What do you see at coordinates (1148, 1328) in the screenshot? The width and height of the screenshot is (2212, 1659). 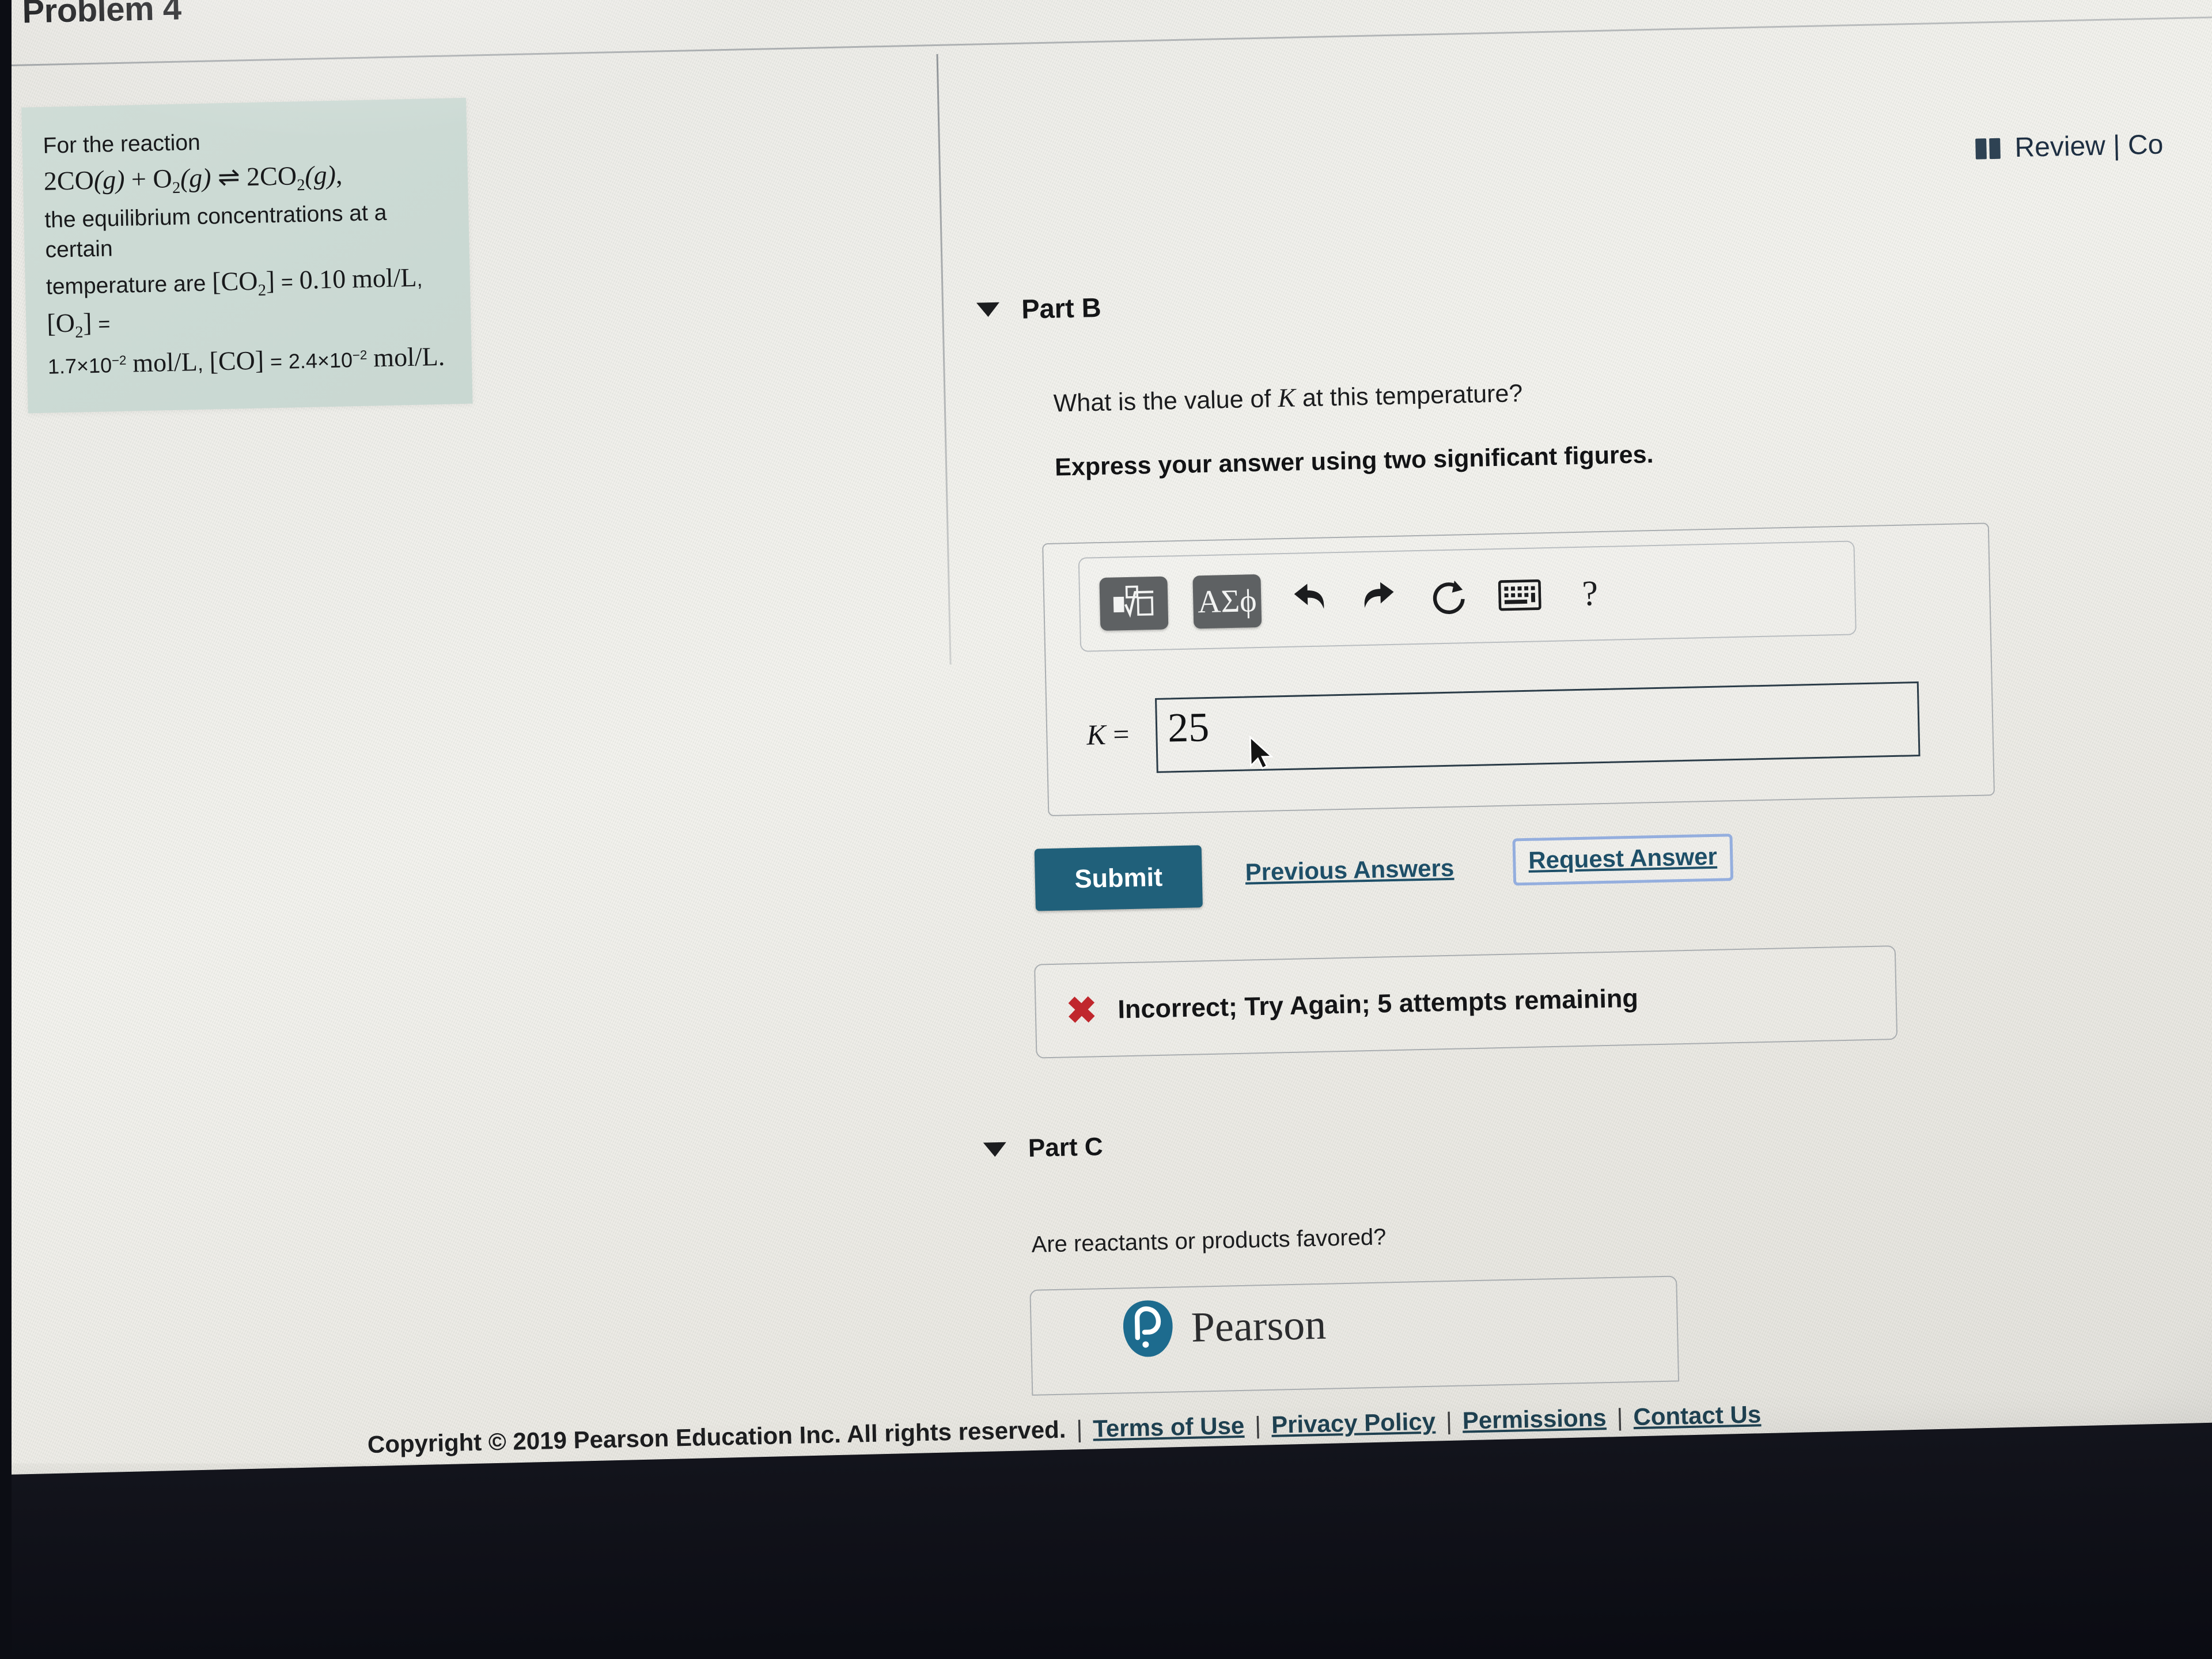 I see `pearson-p-icon` at bounding box center [1148, 1328].